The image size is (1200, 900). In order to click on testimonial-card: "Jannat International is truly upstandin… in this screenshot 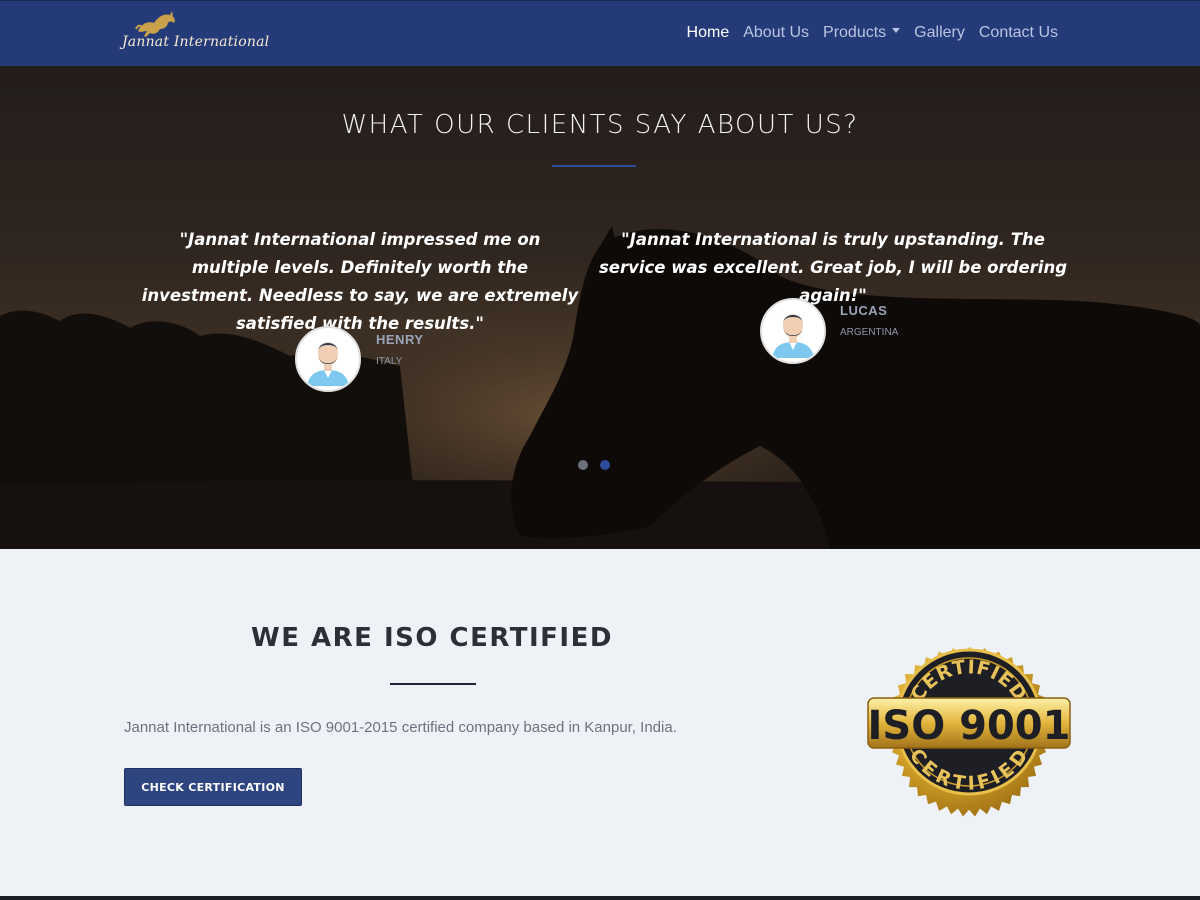, I will do `click(833, 295)`.